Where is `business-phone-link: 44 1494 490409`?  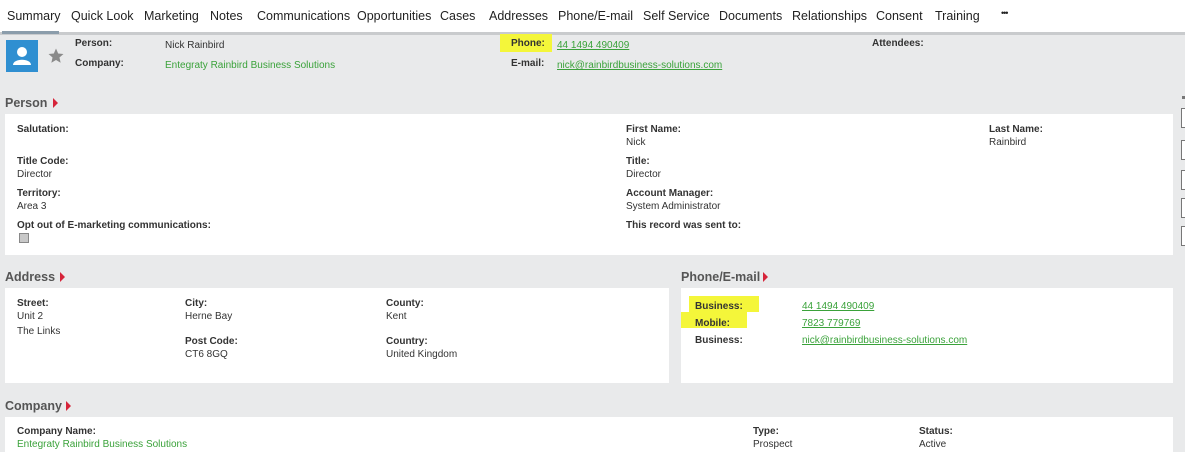
business-phone-link: 44 1494 490409 is located at coordinates (838, 306).